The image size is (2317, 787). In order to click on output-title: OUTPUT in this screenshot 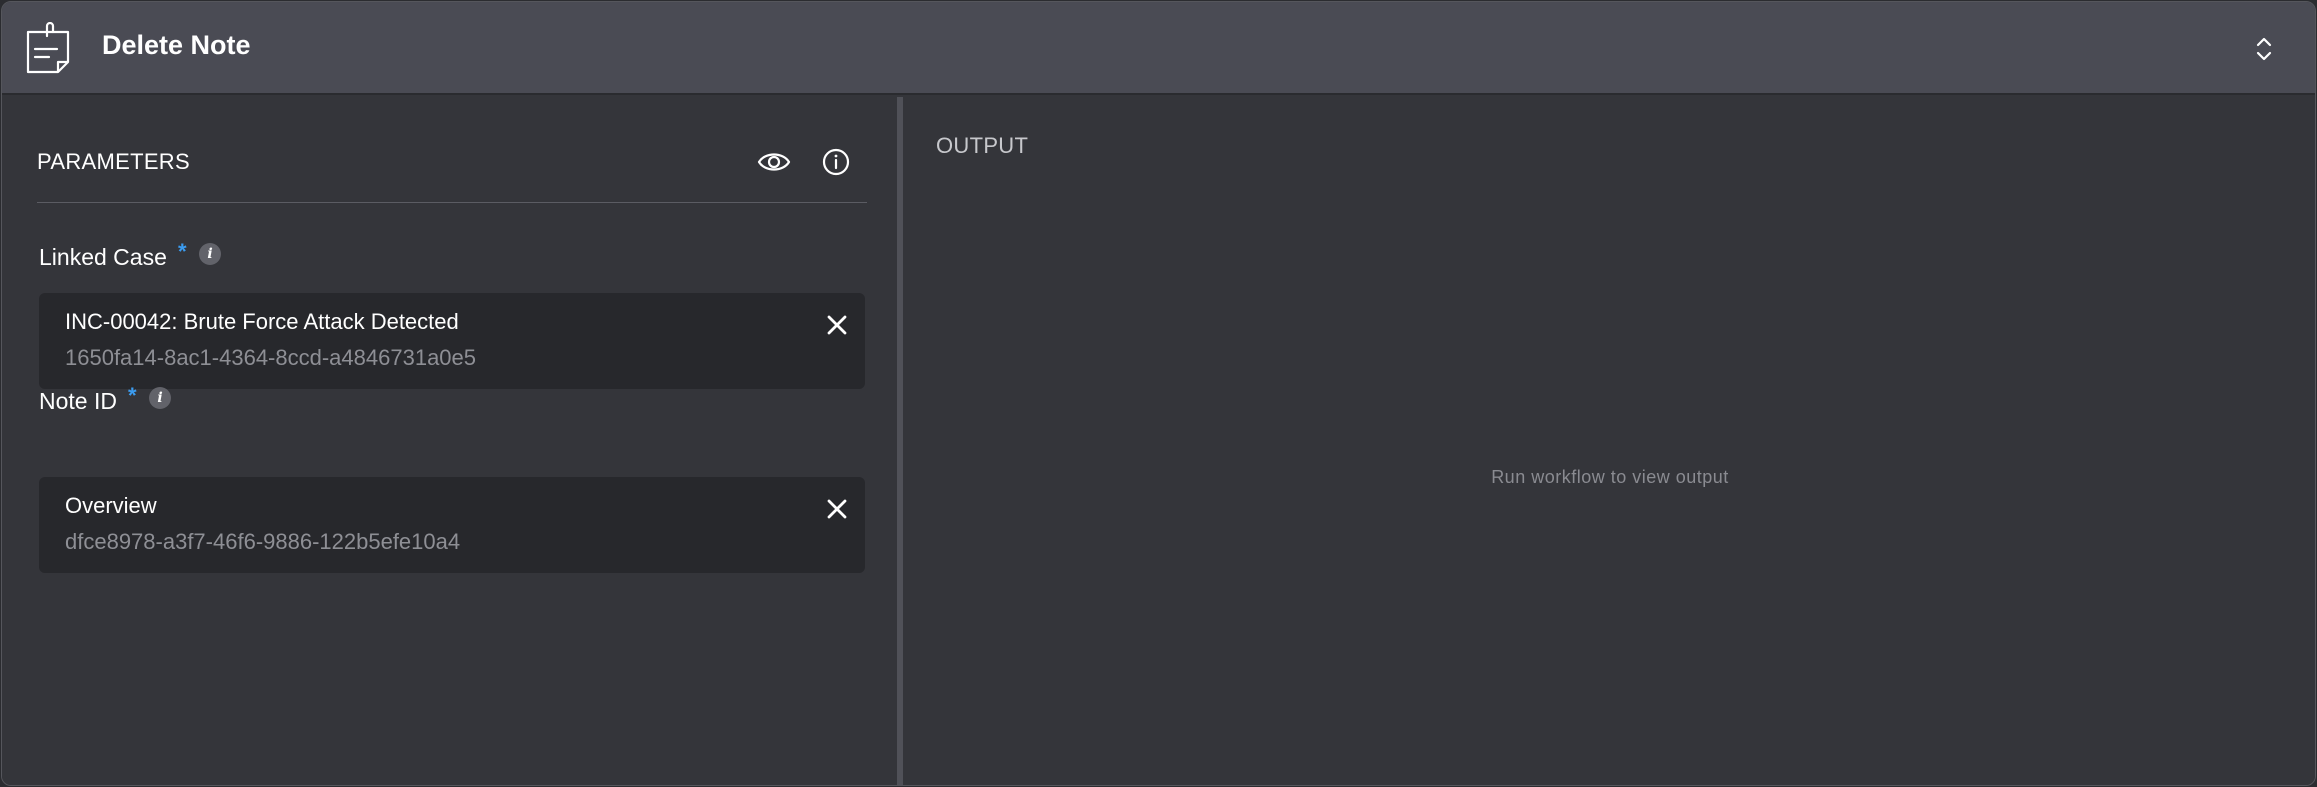, I will do `click(982, 145)`.